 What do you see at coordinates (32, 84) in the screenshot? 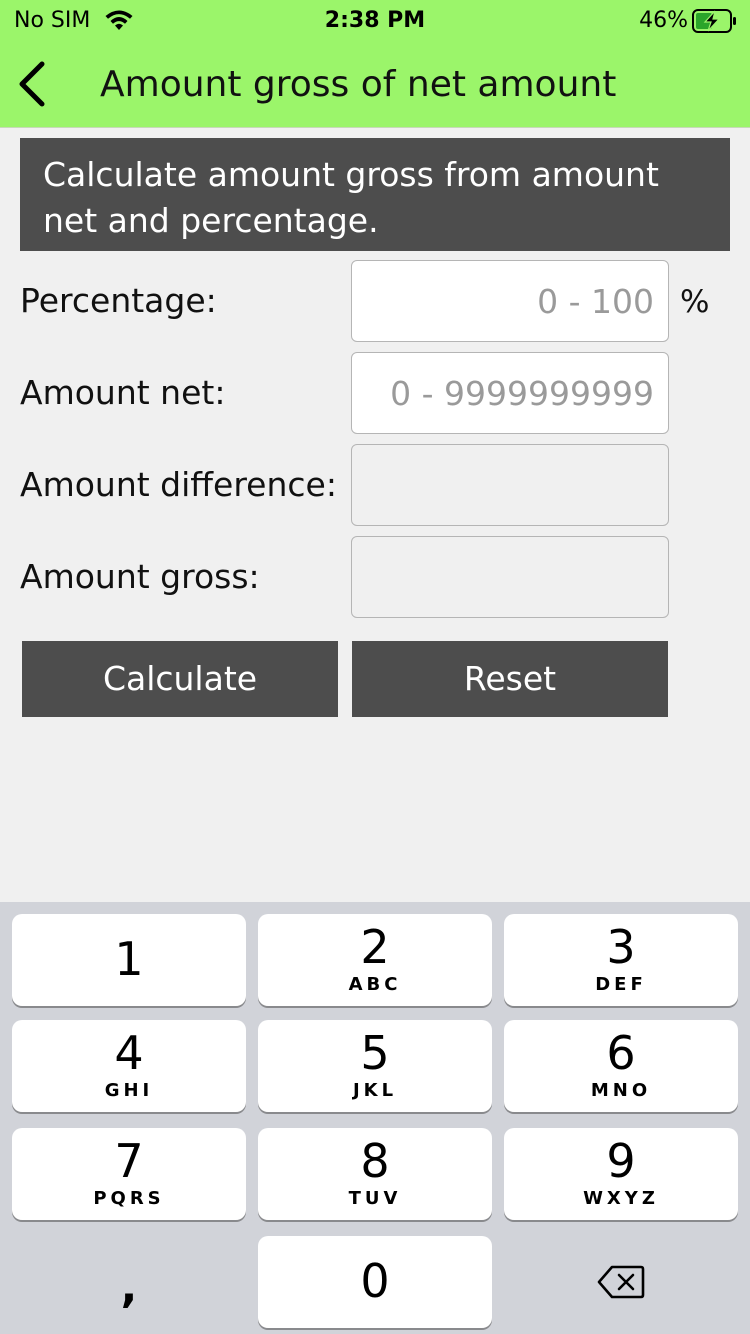
I see `chevron-left-icon` at bounding box center [32, 84].